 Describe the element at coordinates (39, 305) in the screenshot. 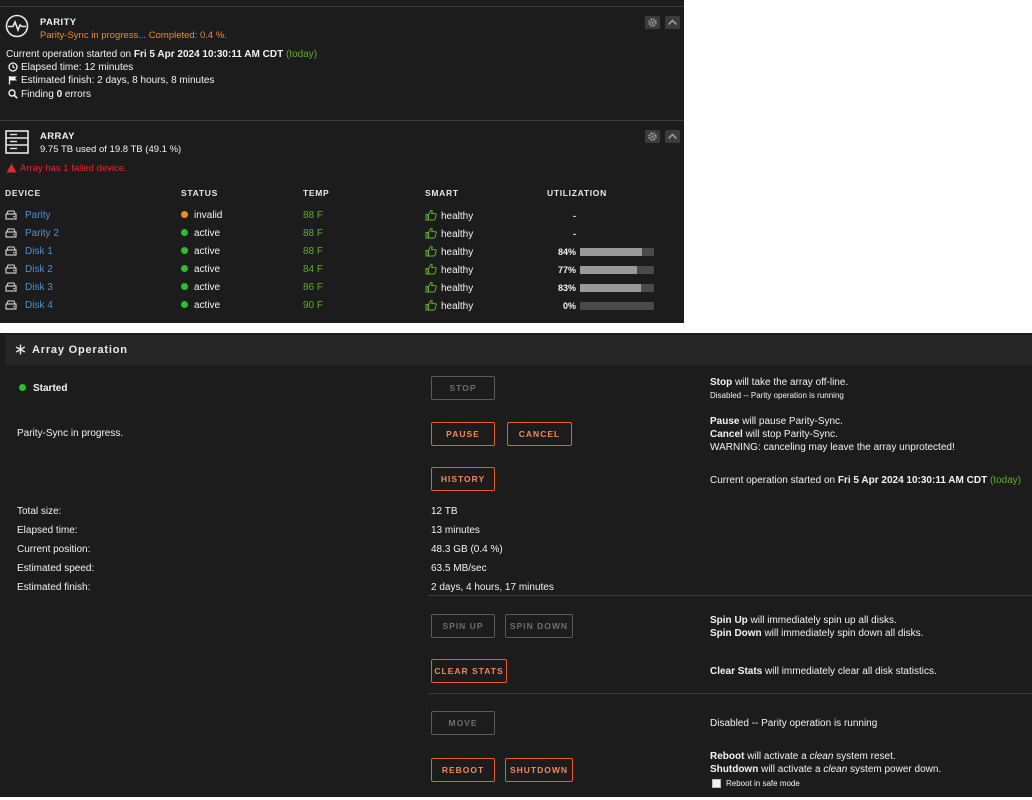

I see `device-name-link: Disk 4` at that location.